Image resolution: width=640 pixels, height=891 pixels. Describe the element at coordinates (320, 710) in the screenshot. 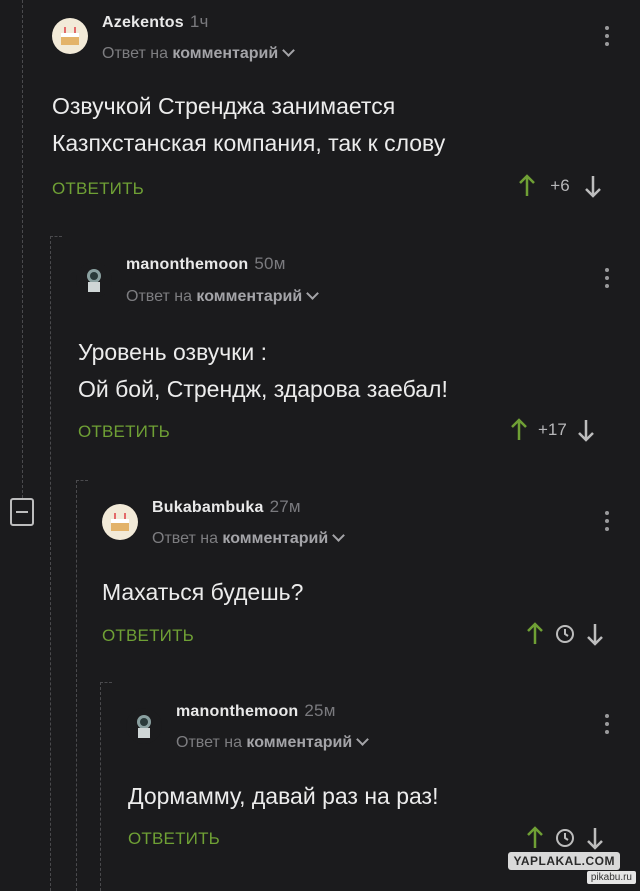

I see `timestamp: 25м` at that location.